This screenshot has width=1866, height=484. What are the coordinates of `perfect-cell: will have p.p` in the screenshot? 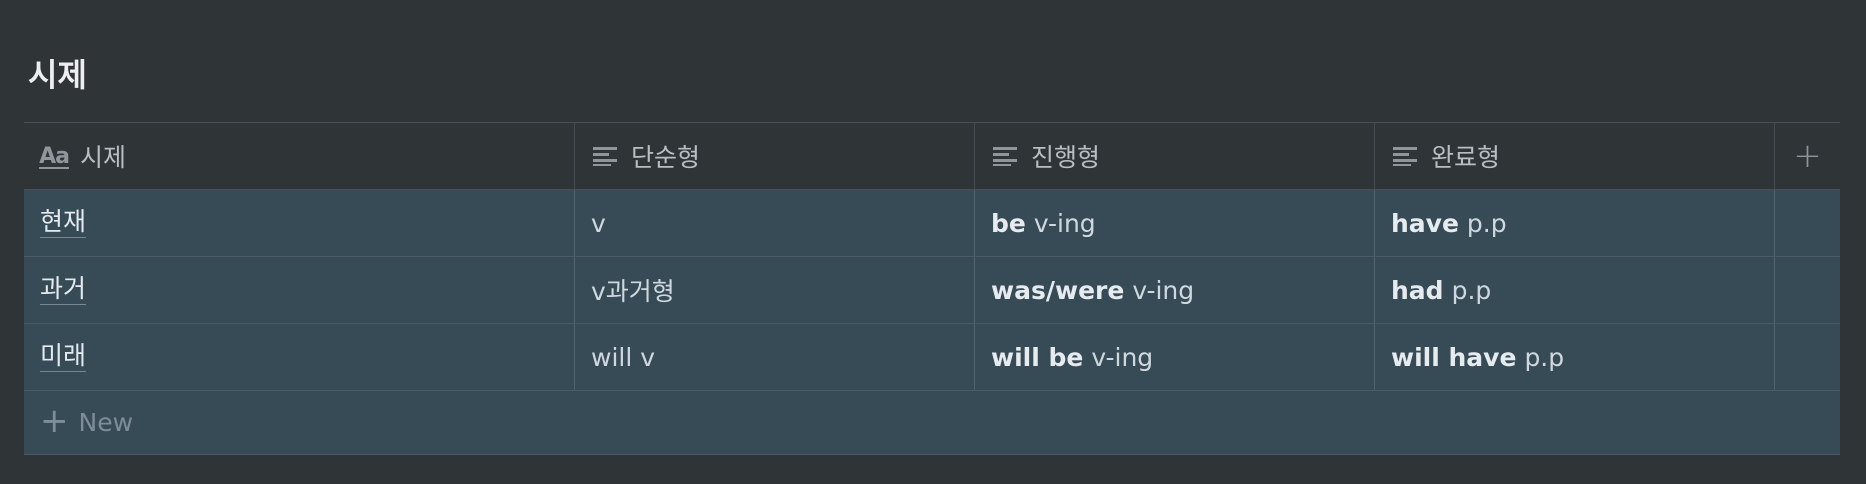 It's located at (1575, 357).